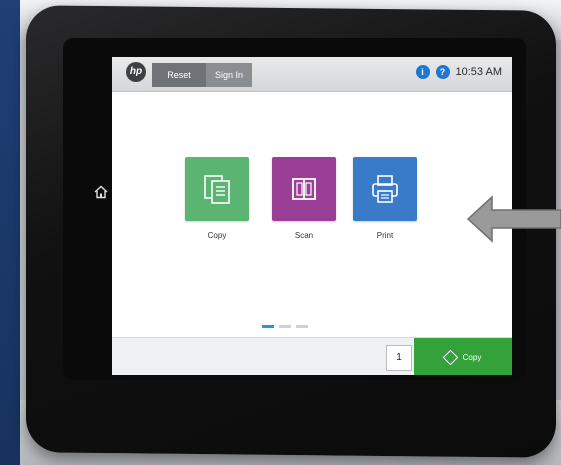 This screenshot has height=465, width=561. I want to click on help-icon: ?, so click(442, 72).